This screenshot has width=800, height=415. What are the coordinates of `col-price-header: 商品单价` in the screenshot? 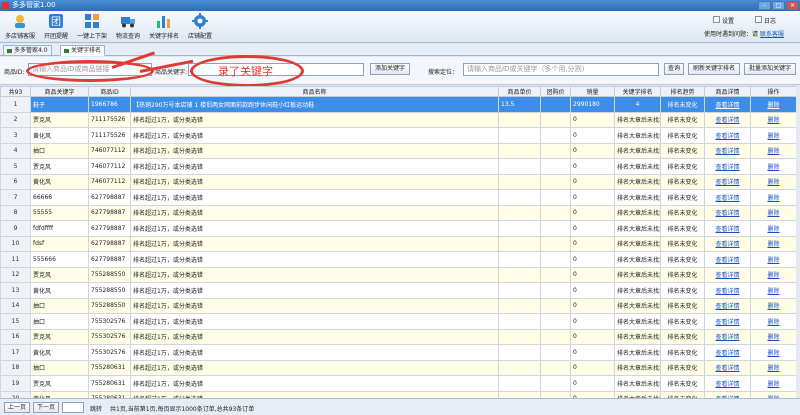 It's located at (519, 91).